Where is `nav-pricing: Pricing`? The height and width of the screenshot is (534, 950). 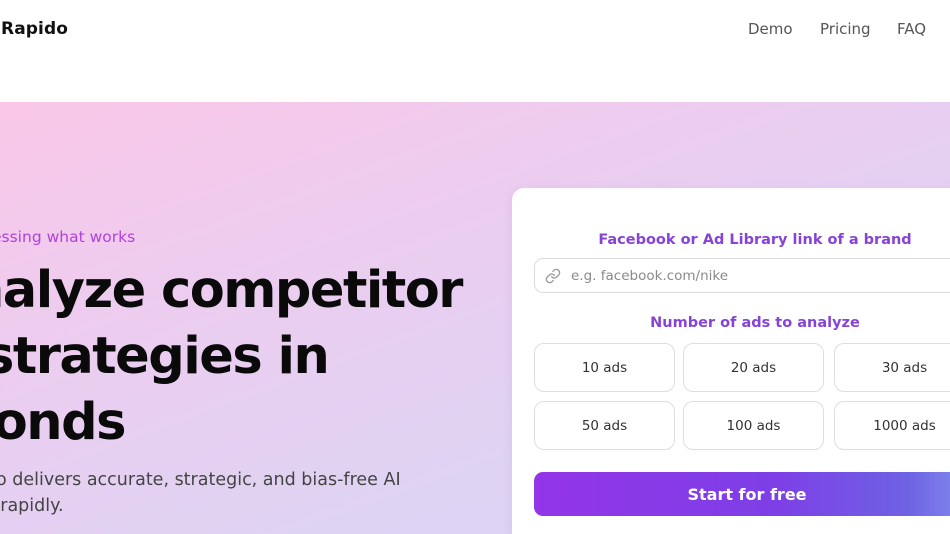
nav-pricing: Pricing is located at coordinates (845, 29).